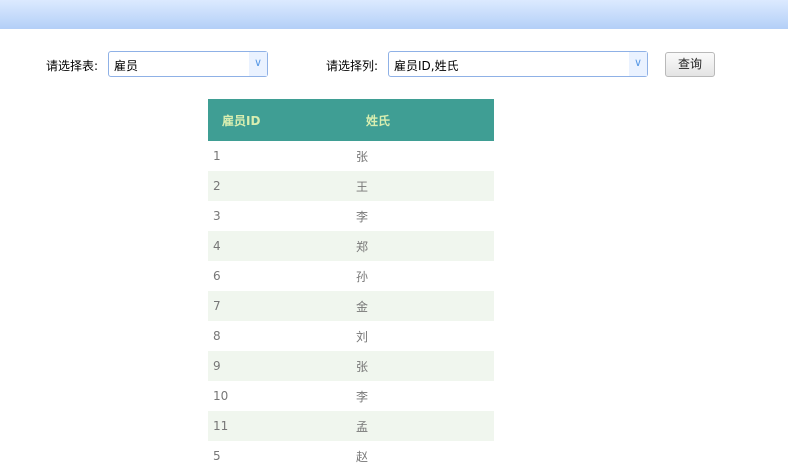 The image size is (788, 471). What do you see at coordinates (217, 216) in the screenshot?
I see `cell-employee-id: 3` at bounding box center [217, 216].